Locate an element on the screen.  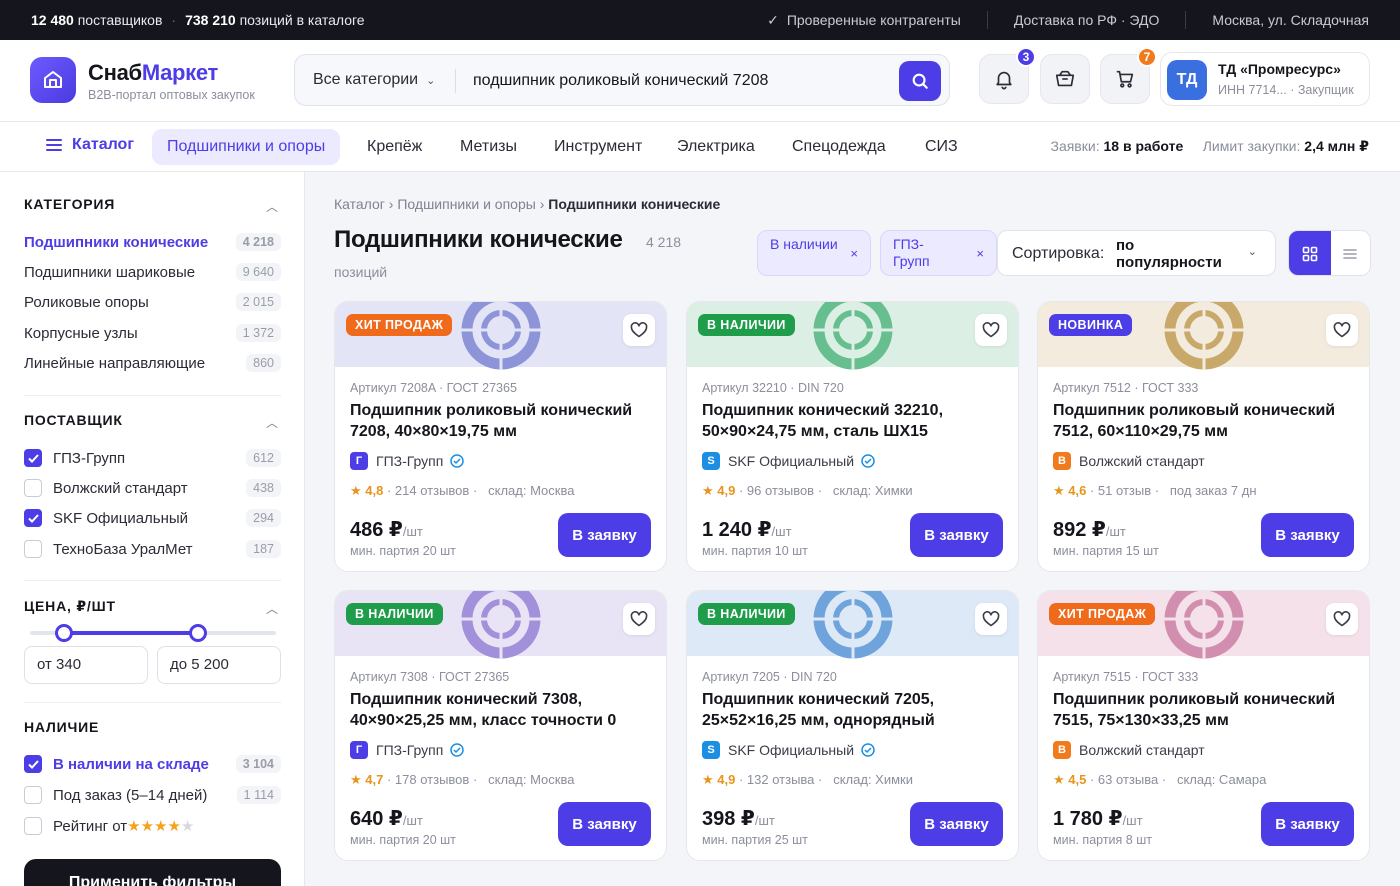
breadcrumb-current: Подшипники конические is located at coordinates (634, 204).